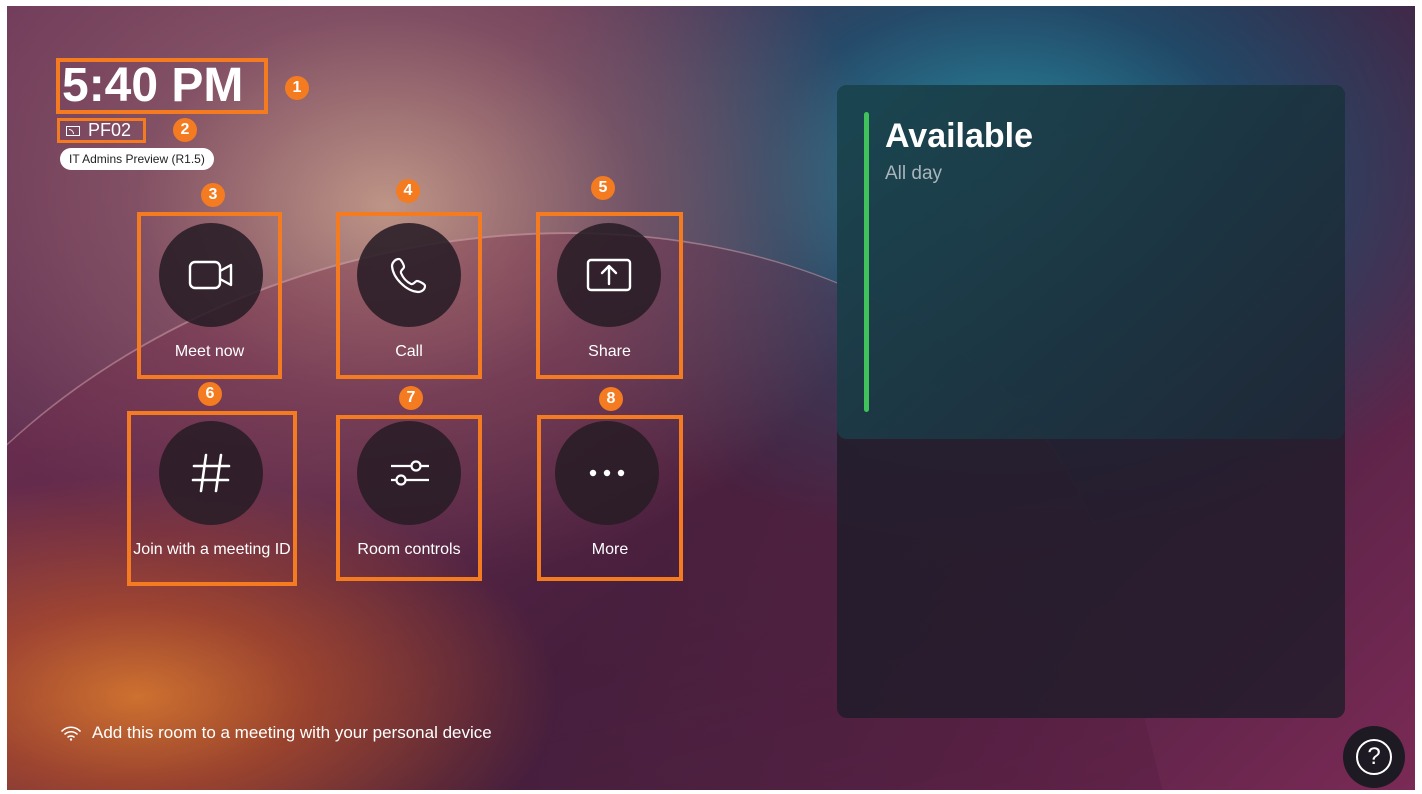 The image size is (1422, 794). Describe the element at coordinates (185, 130) in the screenshot. I see `callout-badge-2: 2` at that location.